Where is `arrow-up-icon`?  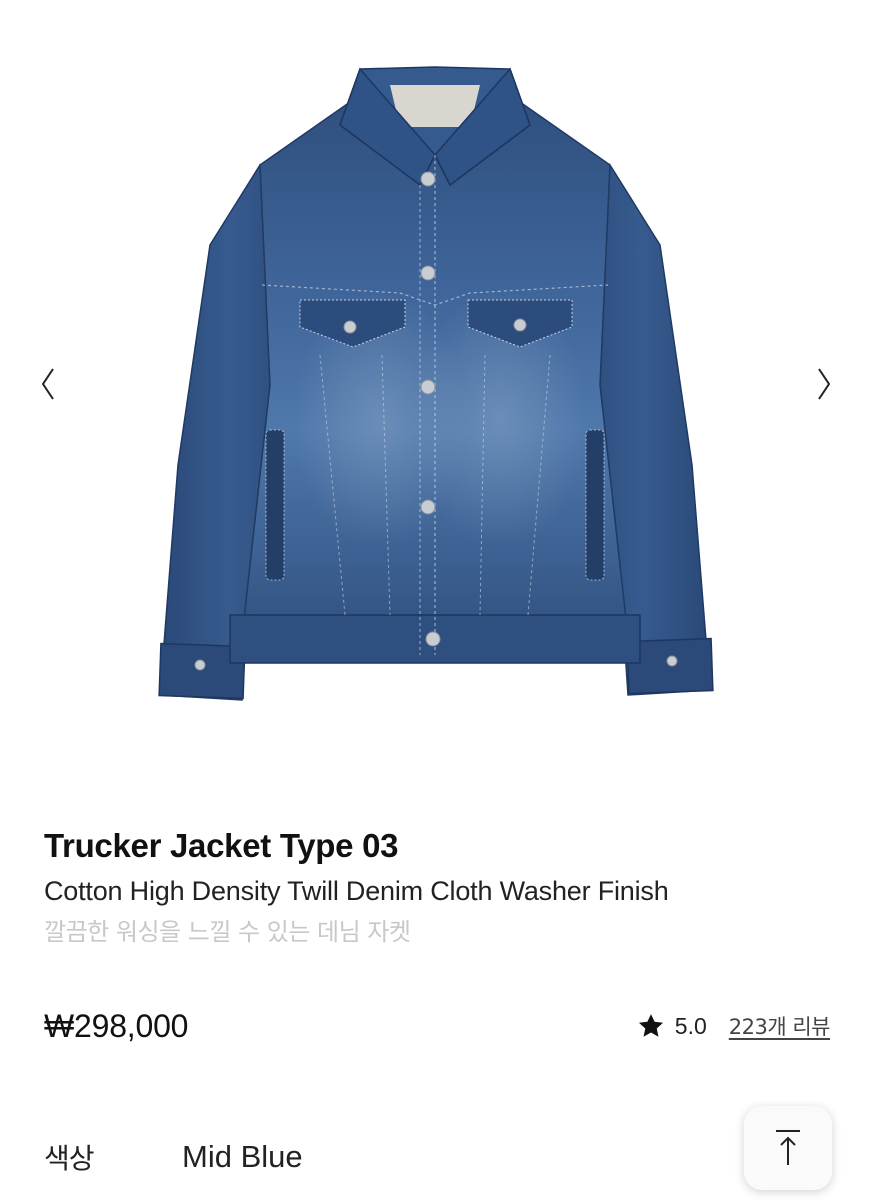 arrow-up-icon is located at coordinates (788, 1147).